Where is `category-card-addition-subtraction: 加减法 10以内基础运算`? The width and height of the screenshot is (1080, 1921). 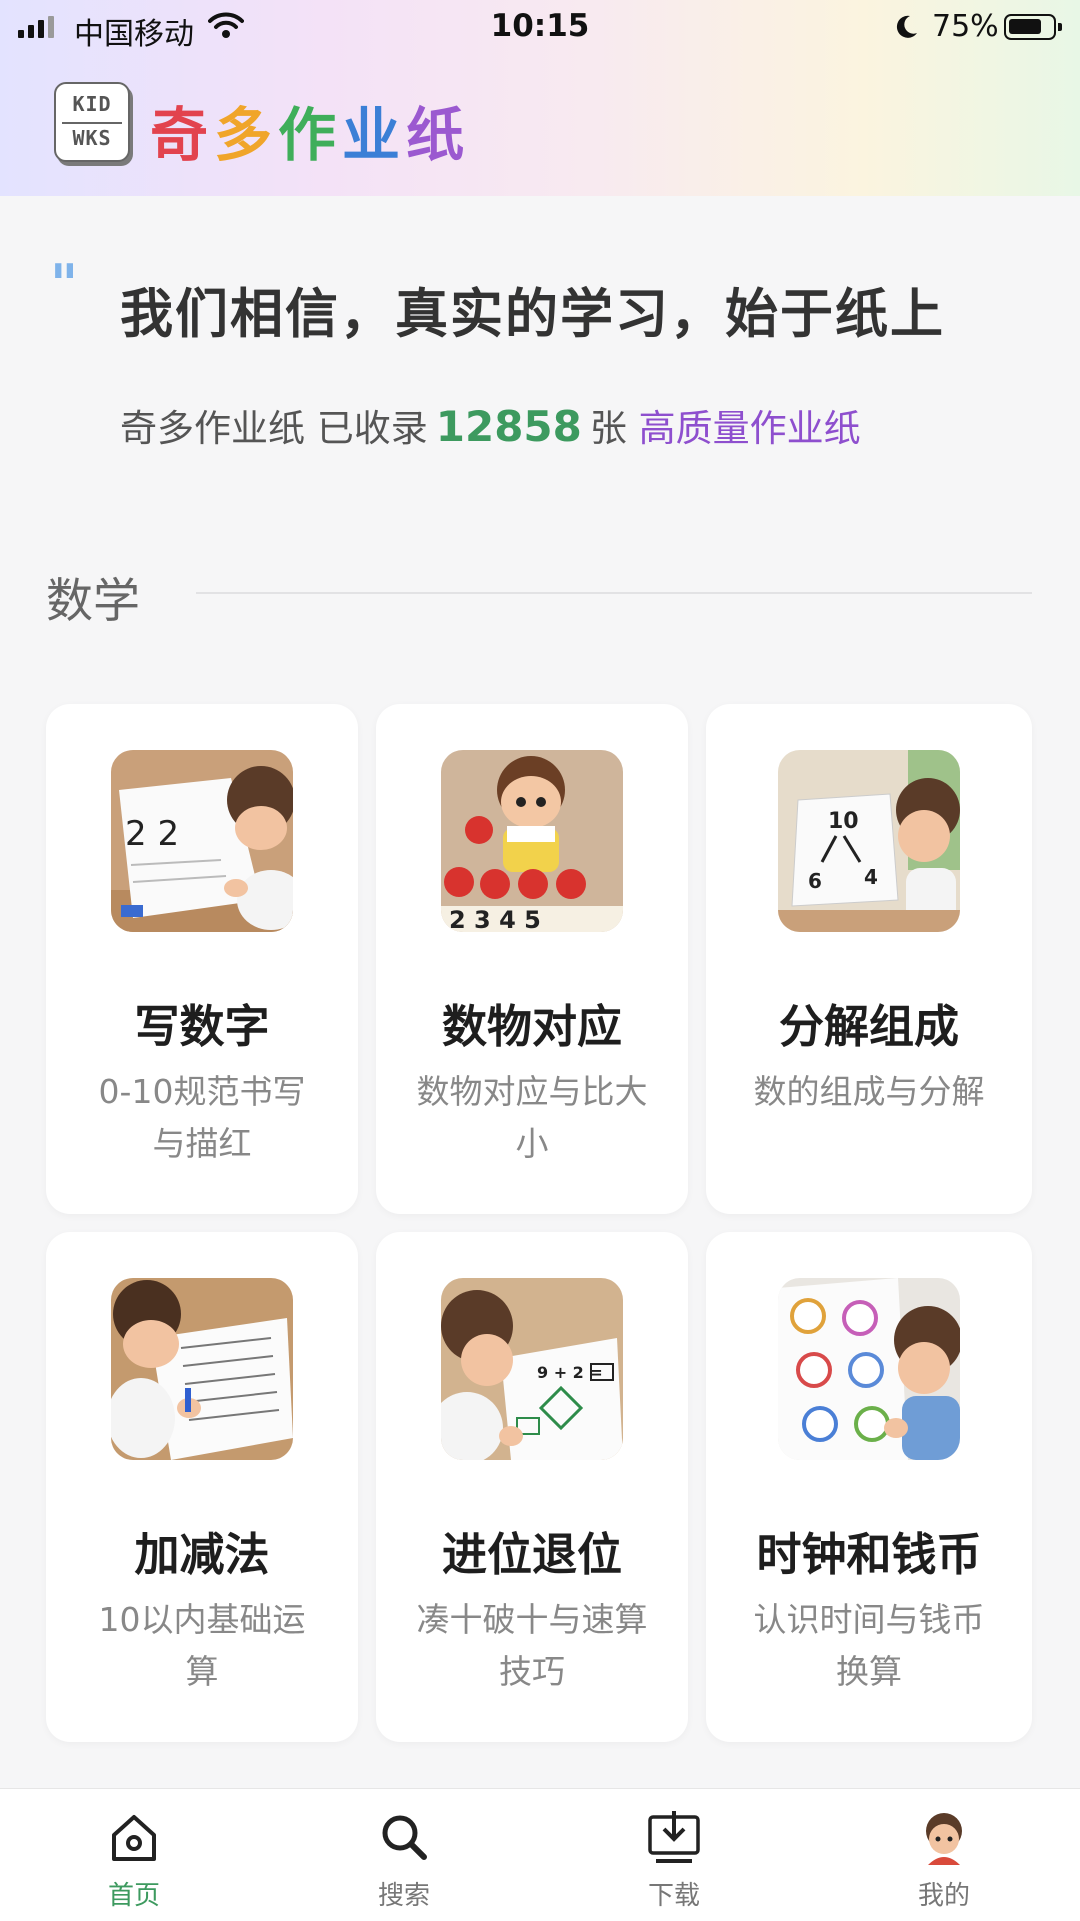
category-card-addition-subtraction: 加减法 10以内基础运算 is located at coordinates (202, 1487).